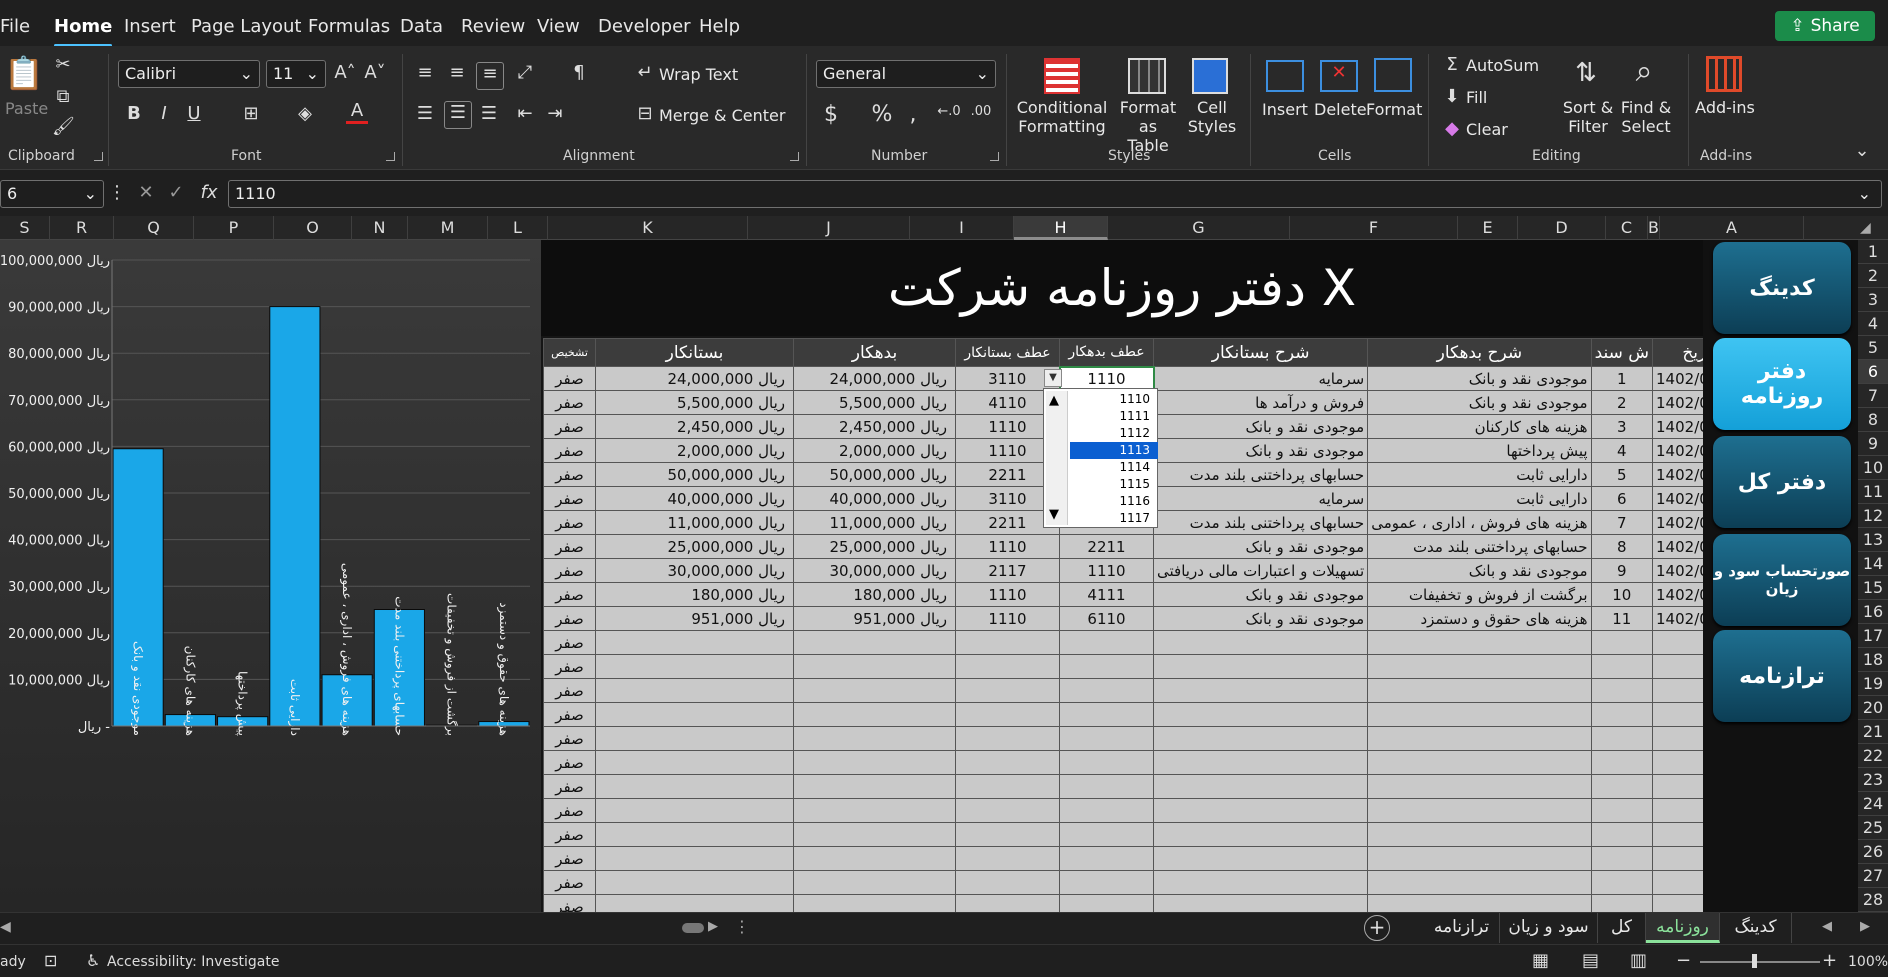  I want to click on column-header-e: E, so click(1488, 228).